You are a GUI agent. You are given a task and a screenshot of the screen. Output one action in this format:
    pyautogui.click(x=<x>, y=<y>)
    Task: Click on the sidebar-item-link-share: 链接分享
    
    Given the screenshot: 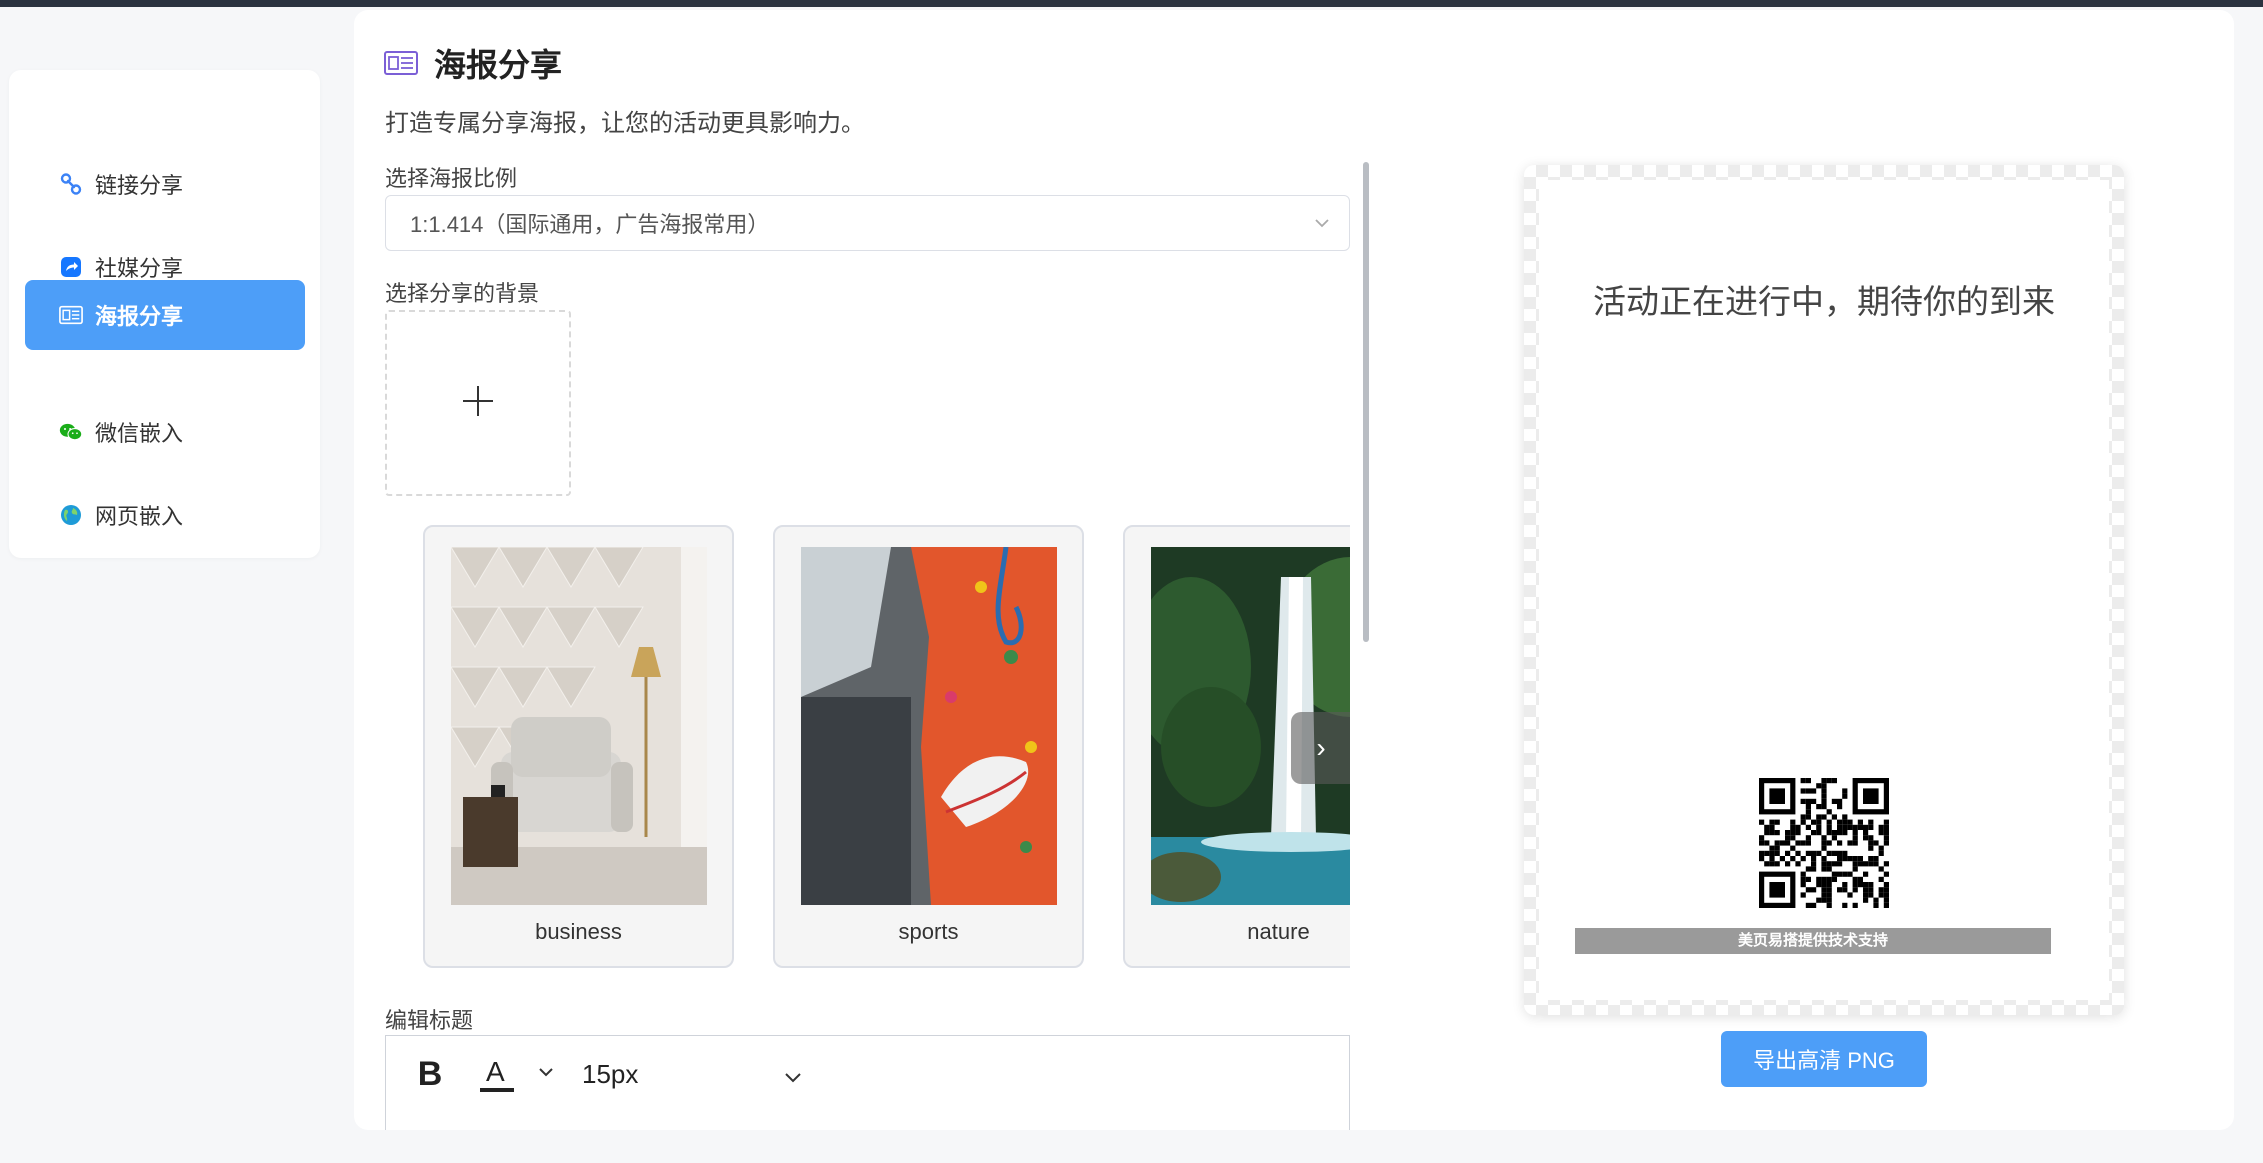 What is the action you would take?
    pyautogui.click(x=165, y=184)
    